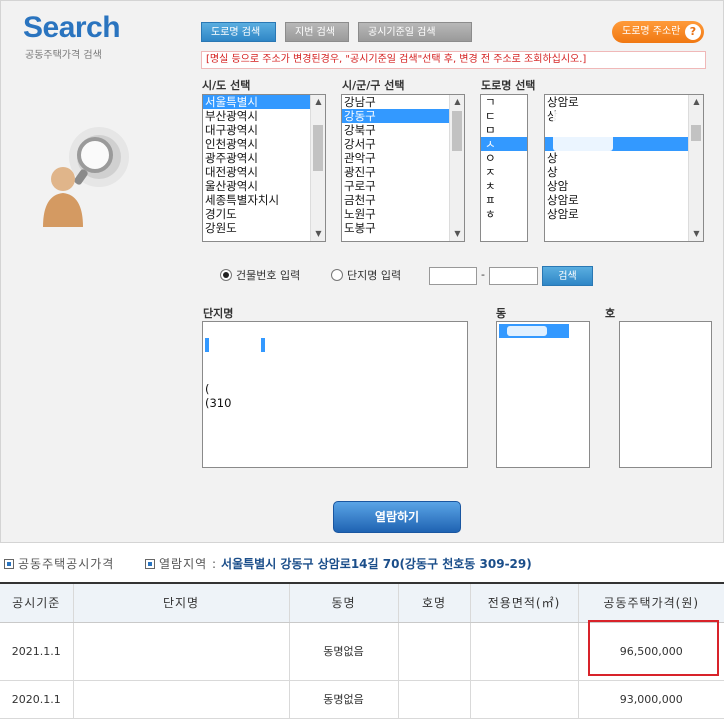 Image resolution: width=724 pixels, height=719 pixels. What do you see at coordinates (403, 228) in the screenshot?
I see `list-item: 도봉구` at bounding box center [403, 228].